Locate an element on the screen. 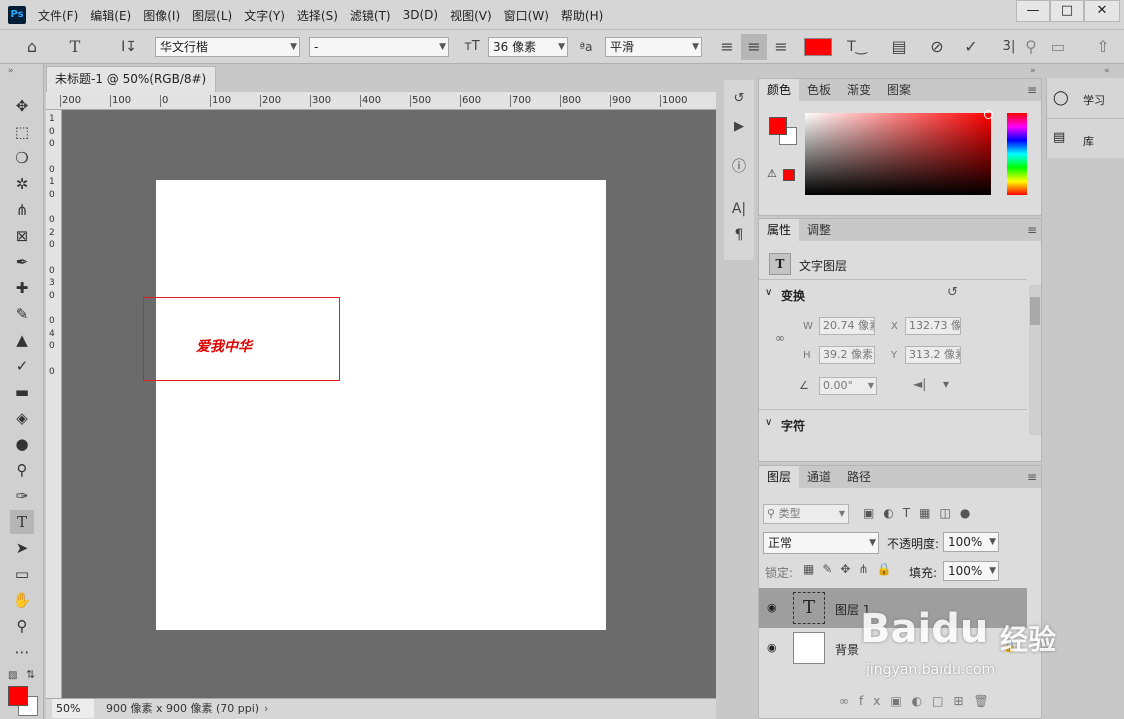  cancel-icon: ⊘ is located at coordinates (937, 47).